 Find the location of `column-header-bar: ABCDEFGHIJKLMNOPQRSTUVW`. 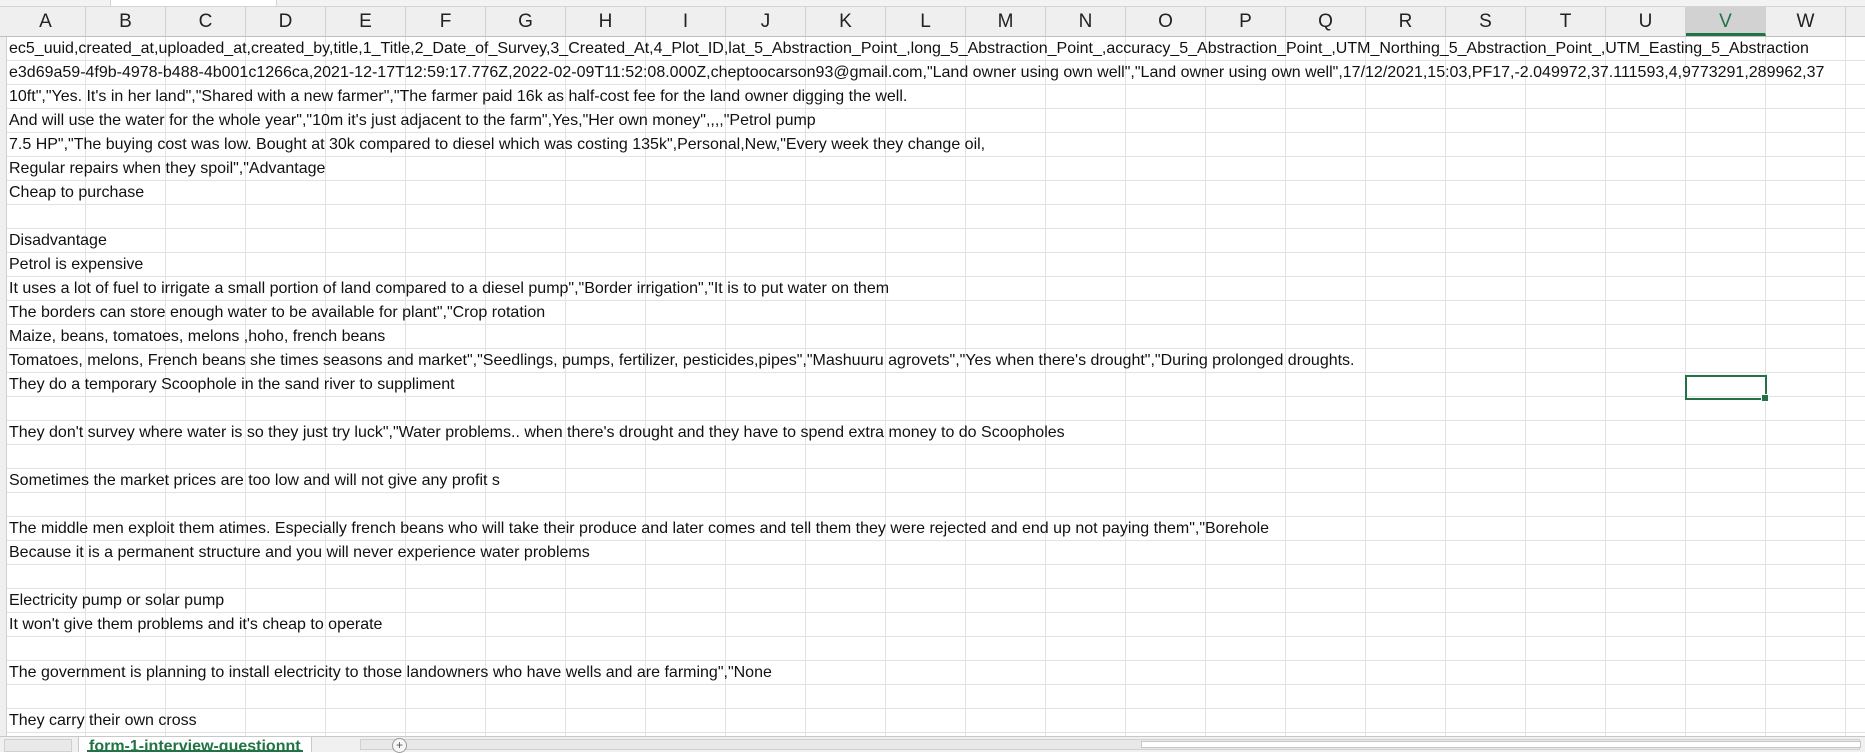

column-header-bar: ABCDEFGHIJKLMNOPQRSTUVW is located at coordinates (932, 22).